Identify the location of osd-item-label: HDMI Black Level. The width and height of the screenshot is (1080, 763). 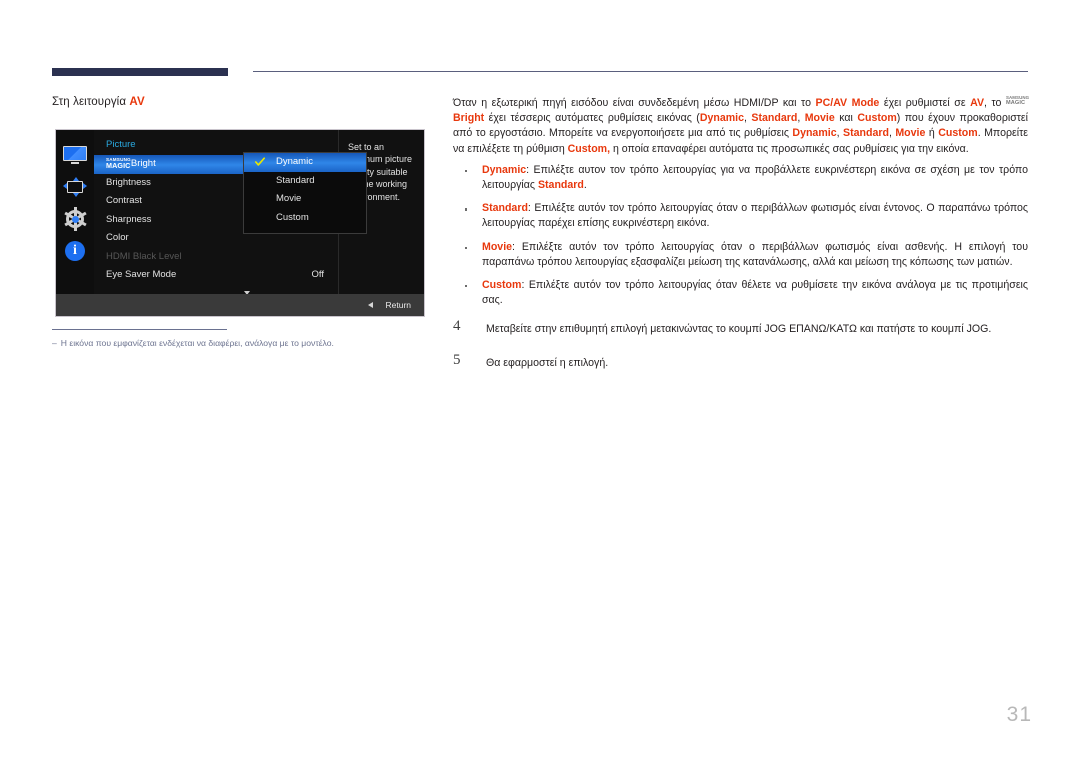
(144, 256).